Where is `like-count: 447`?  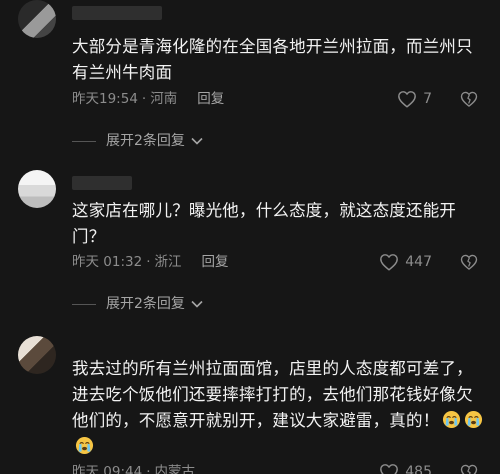
like-count: 447 is located at coordinates (418, 262).